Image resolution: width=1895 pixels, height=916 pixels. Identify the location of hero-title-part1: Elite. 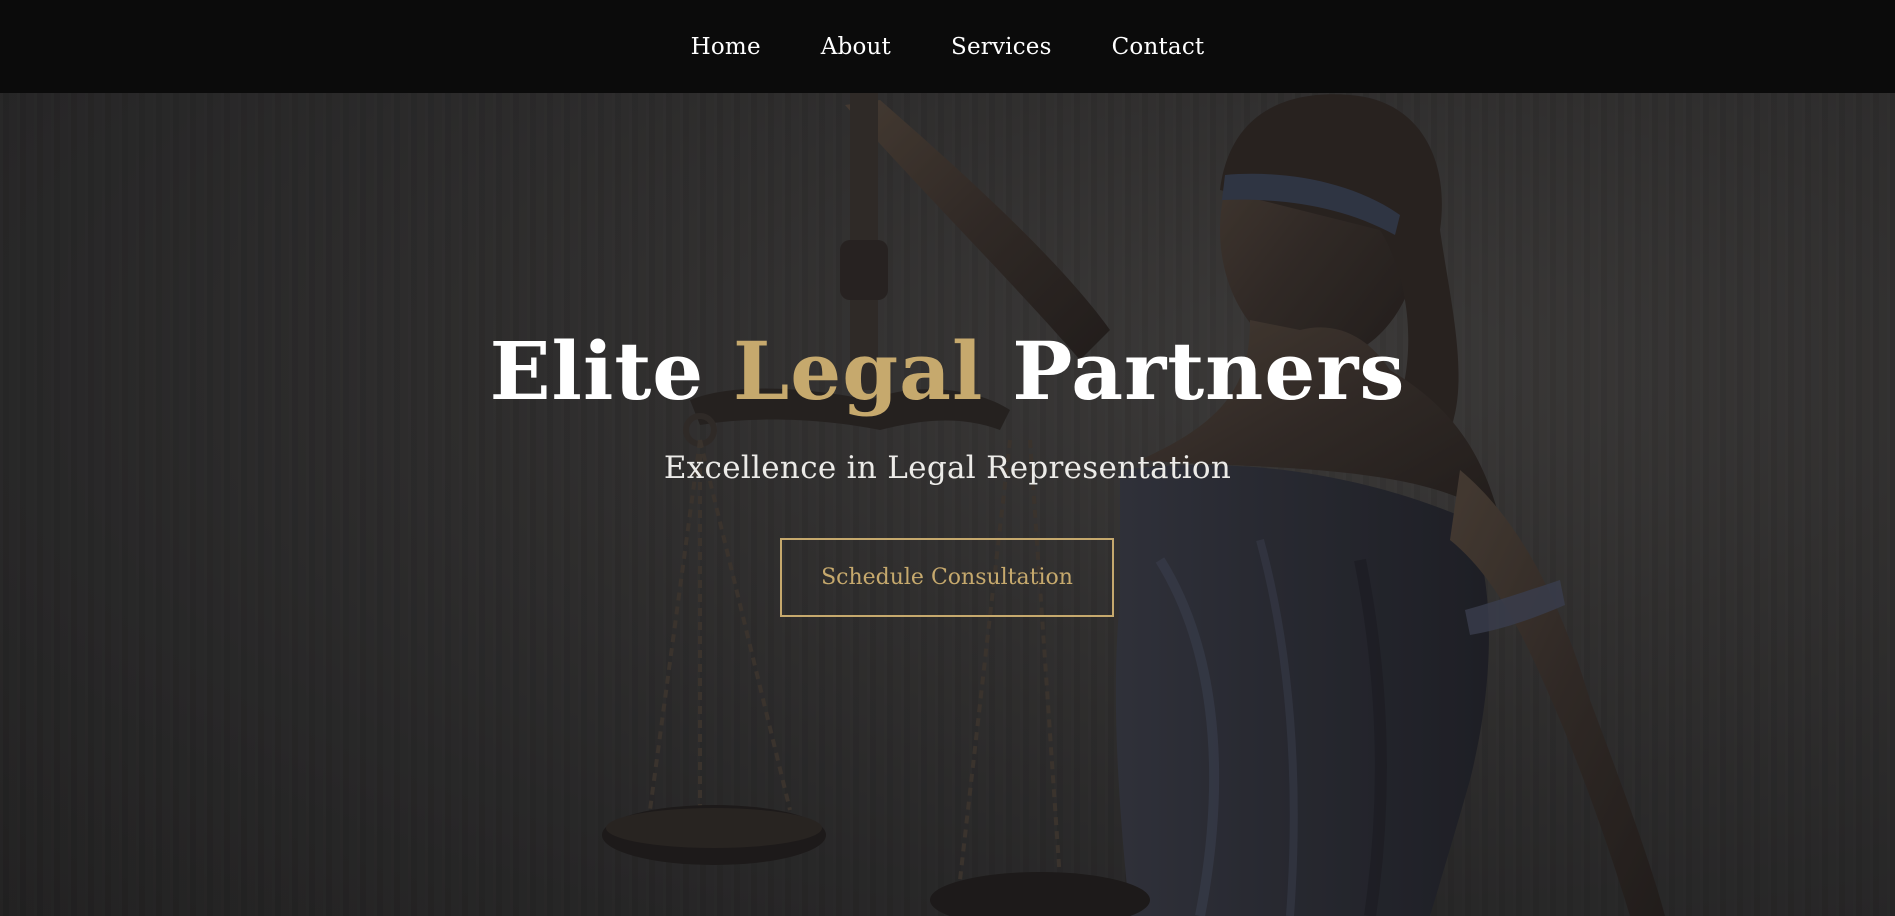
(597, 371).